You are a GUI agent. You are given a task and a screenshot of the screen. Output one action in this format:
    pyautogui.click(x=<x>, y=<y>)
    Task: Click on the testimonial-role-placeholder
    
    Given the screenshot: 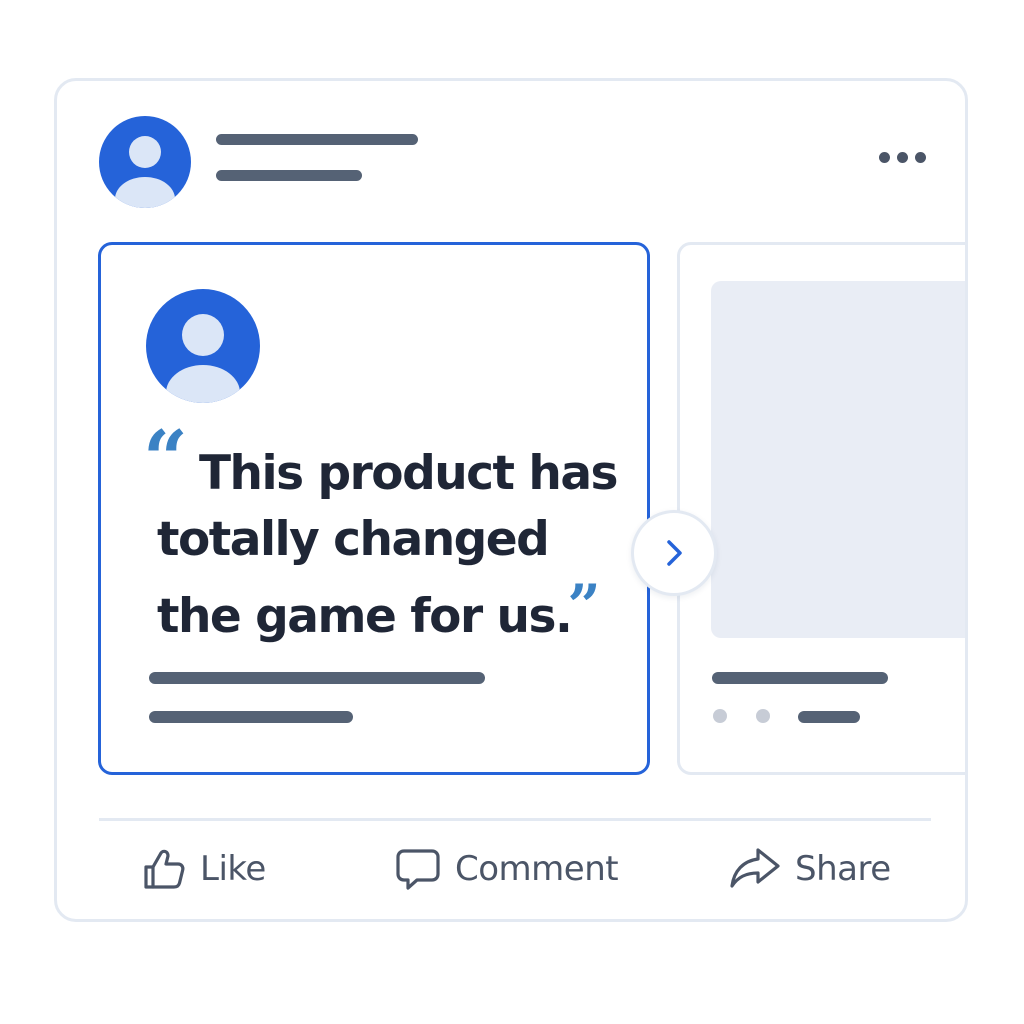 What is the action you would take?
    pyautogui.click(x=251, y=717)
    